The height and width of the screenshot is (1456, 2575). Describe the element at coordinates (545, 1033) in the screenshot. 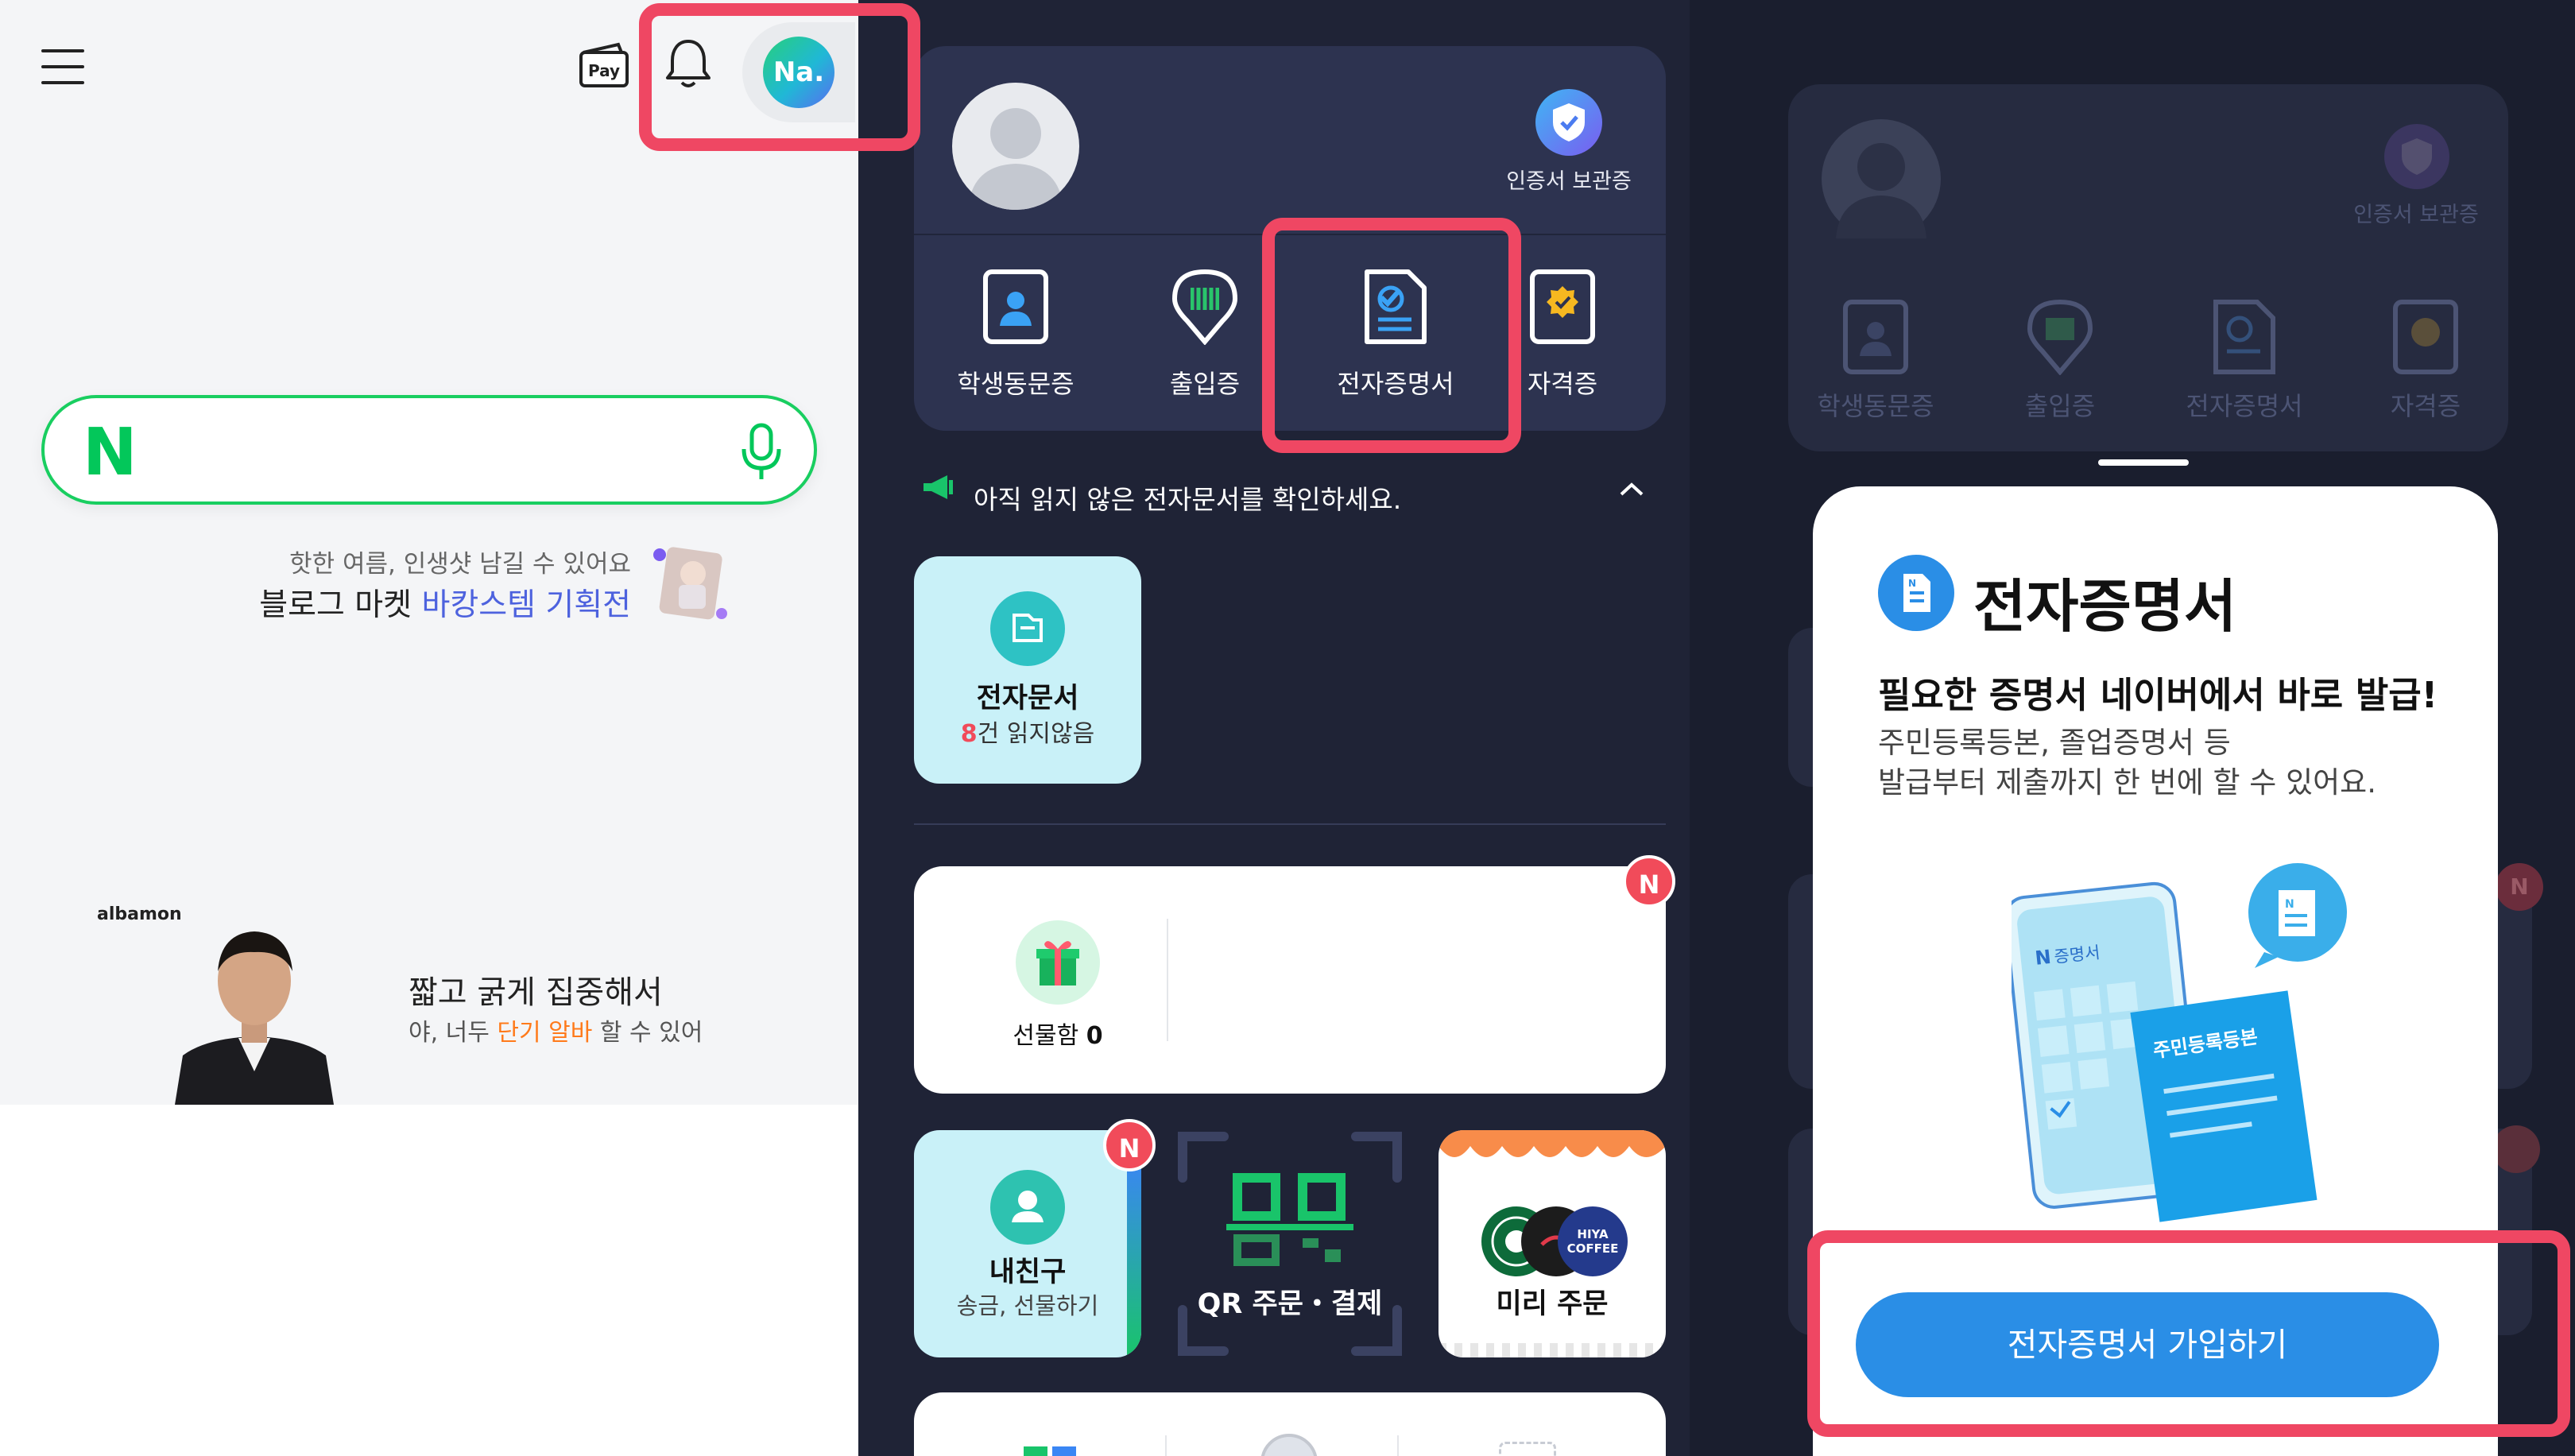

I see `ad-sub-accent: 단기 알바` at that location.